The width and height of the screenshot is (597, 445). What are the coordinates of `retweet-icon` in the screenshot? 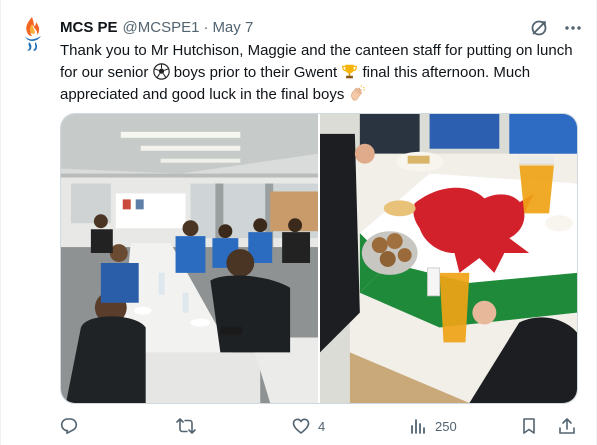 It's located at (186, 426).